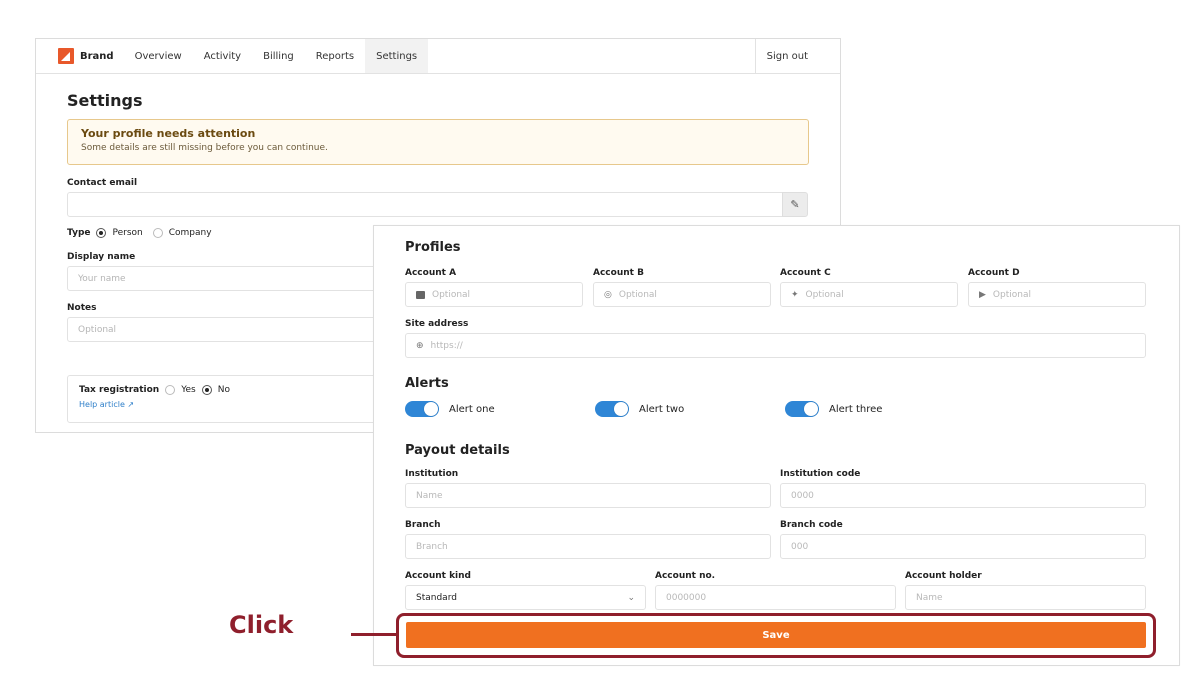 This screenshot has width=1200, height=700. Describe the element at coordinates (335, 56) in the screenshot. I see `nav-item-reports: Reports` at that location.